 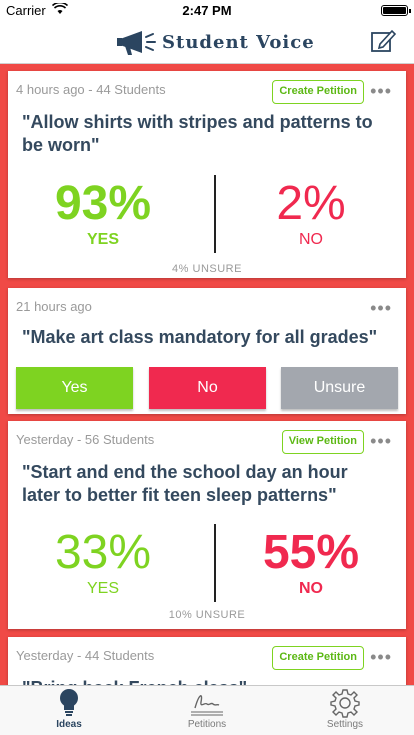 I want to click on yes-percentage: 93%, so click(x=103, y=203).